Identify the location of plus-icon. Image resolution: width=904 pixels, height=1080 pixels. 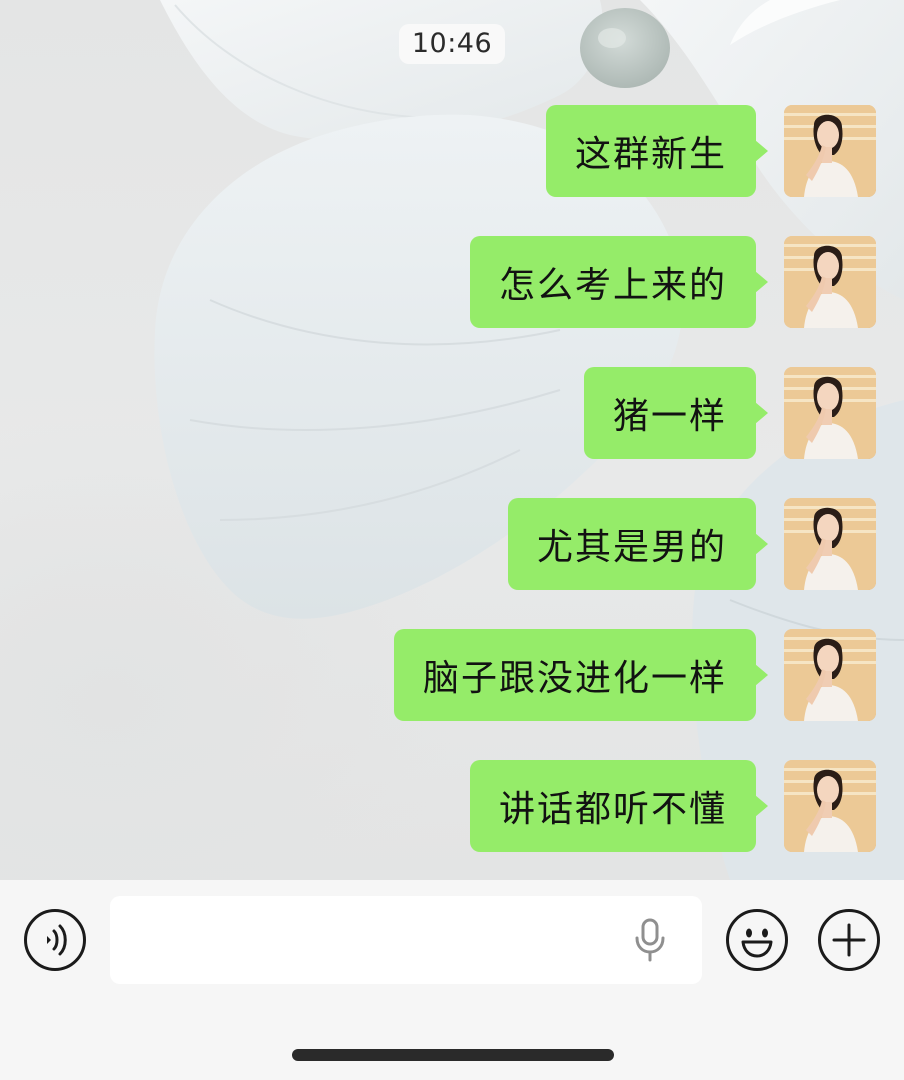
(849, 940).